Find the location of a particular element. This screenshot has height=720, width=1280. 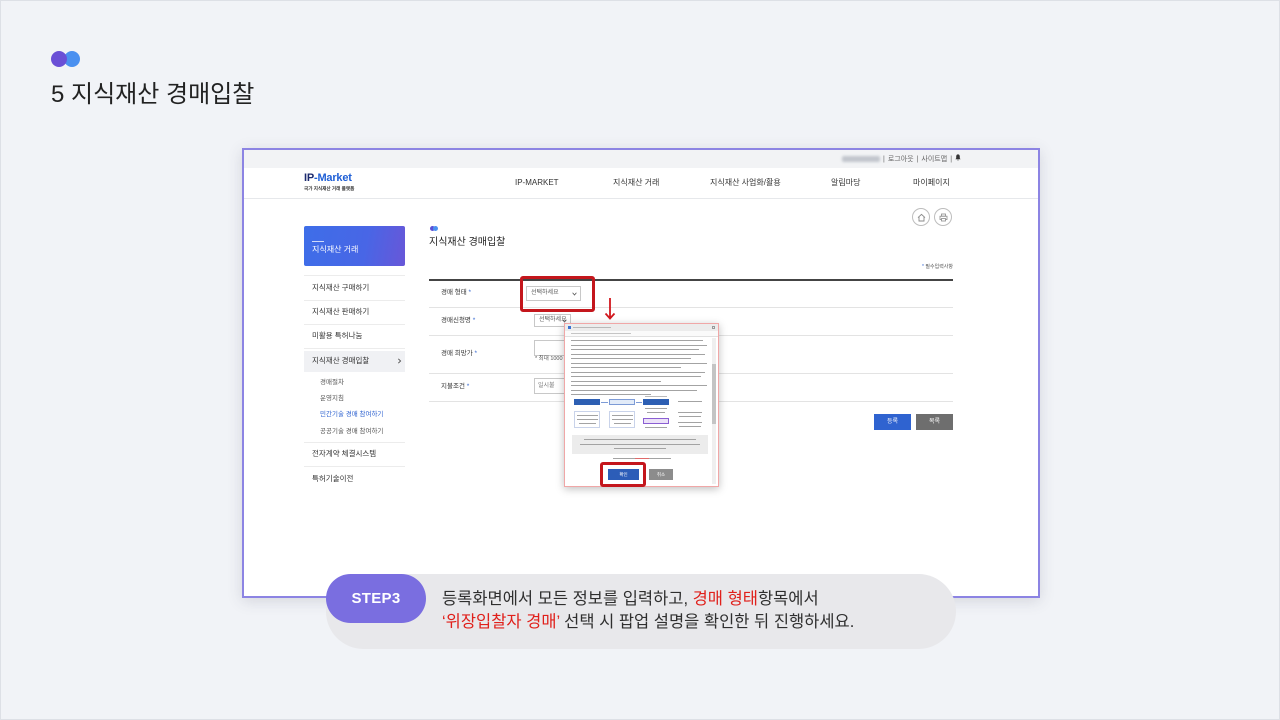

sidebar-subitem-public-auction: 공공기술 경매 참여하기 is located at coordinates (351, 431).